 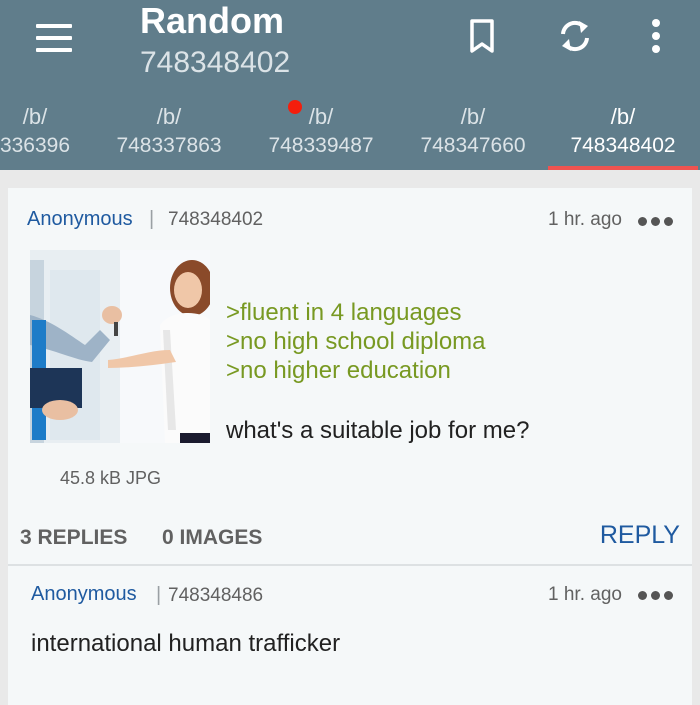 What do you see at coordinates (111, 478) in the screenshot?
I see `op-file-info: 45.8 kB JPG` at bounding box center [111, 478].